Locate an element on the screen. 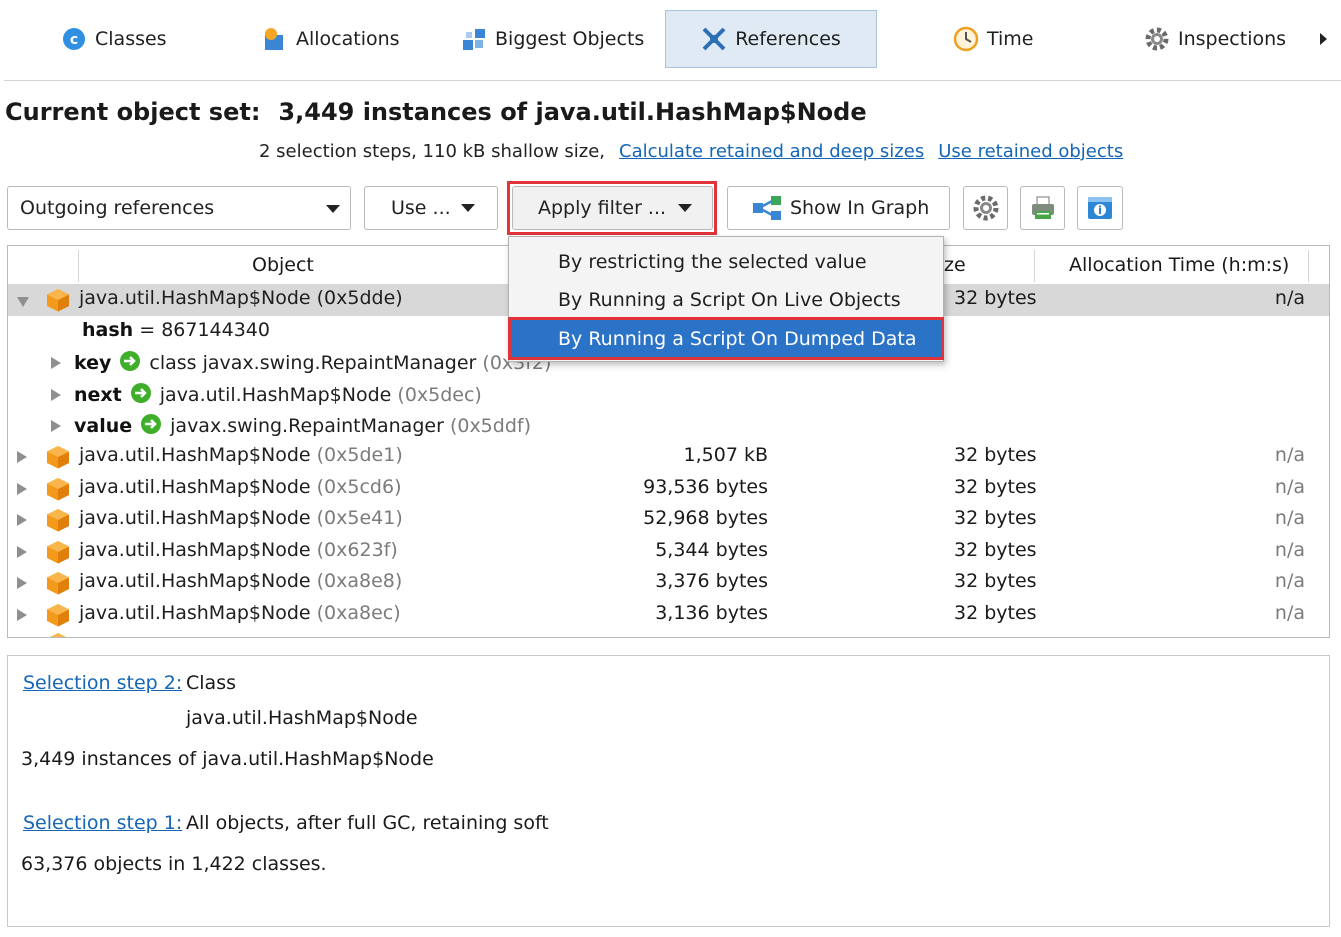 The width and height of the screenshot is (1341, 937). object-name: java.util.HashMap$Node (0x5dde) is located at coordinates (241, 298).